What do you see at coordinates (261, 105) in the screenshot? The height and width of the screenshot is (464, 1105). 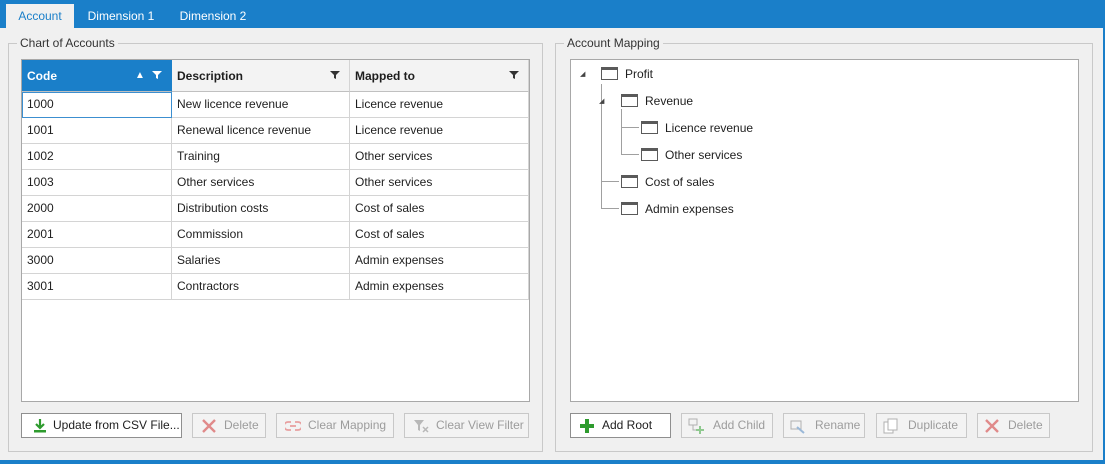 I see `cell-description: New licence revenue` at bounding box center [261, 105].